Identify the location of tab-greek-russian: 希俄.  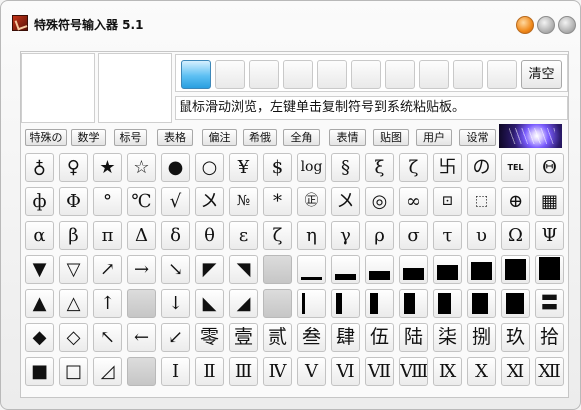
(260, 137).